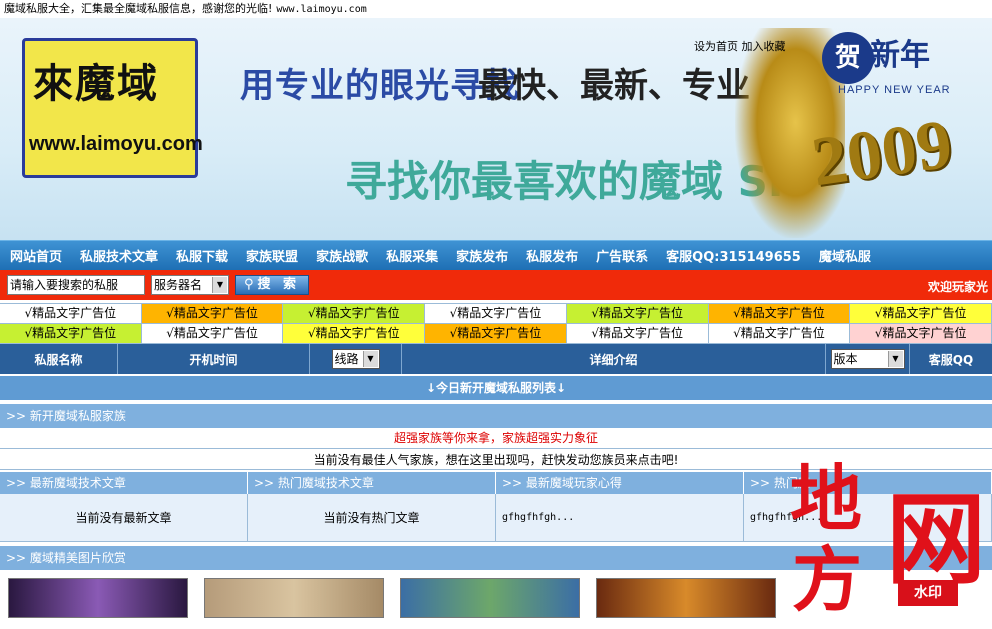  What do you see at coordinates (496, 416) in the screenshot?
I see `family-section-header: >> 新开魔域私服家族` at bounding box center [496, 416].